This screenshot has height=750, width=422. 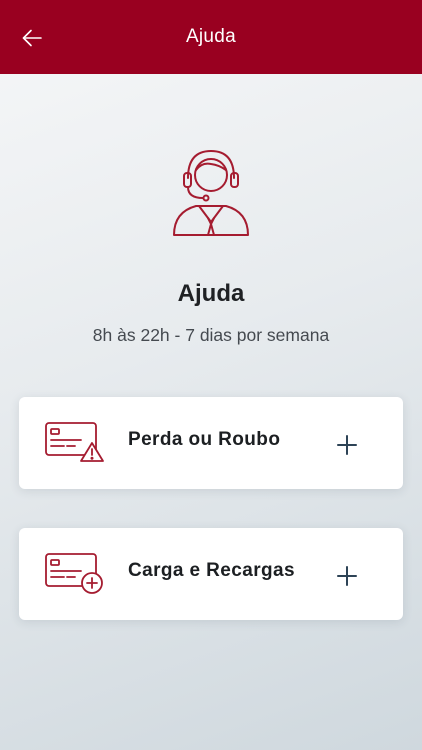 I want to click on header-title: Ajuda, so click(x=211, y=36).